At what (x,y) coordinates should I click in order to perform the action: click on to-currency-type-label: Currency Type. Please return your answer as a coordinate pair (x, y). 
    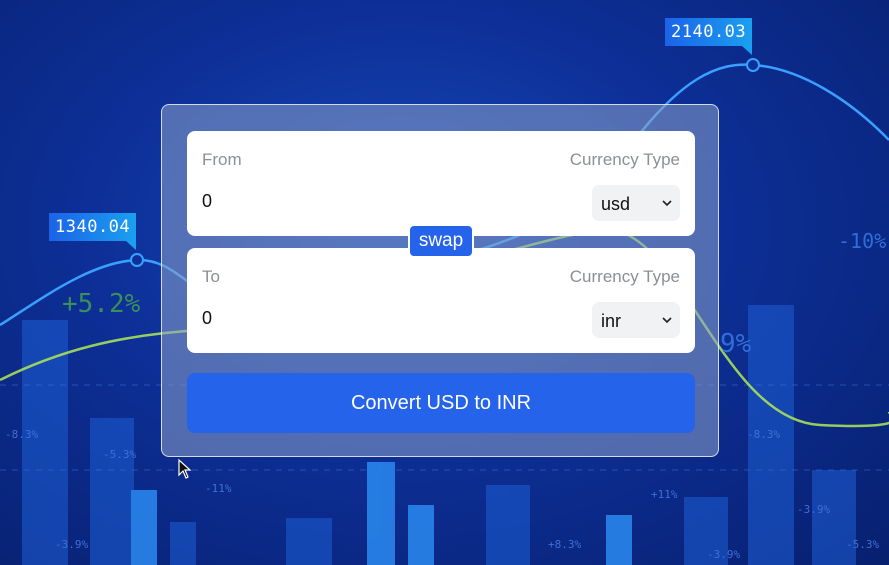
    Looking at the image, I should click on (624, 276).